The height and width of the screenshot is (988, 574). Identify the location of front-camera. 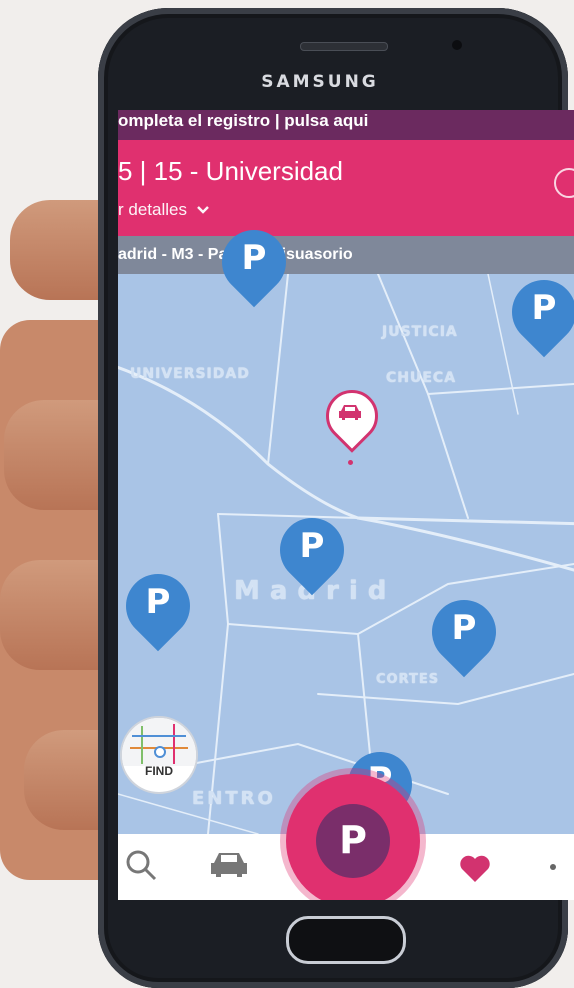
(457, 45).